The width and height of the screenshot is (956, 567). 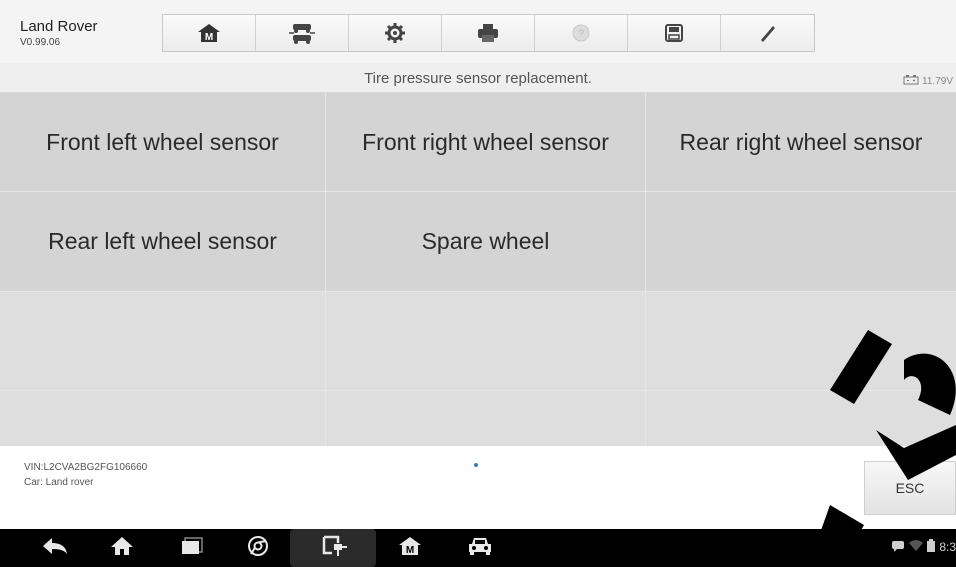 I want to click on system-tray: 8:3, so click(x=923, y=547).